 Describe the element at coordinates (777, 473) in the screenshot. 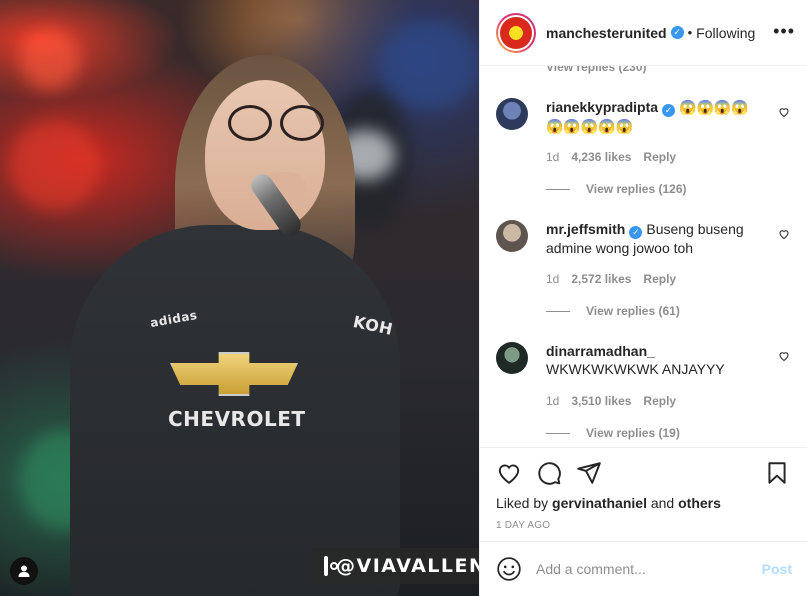

I see `save-bookmark-icon` at that location.